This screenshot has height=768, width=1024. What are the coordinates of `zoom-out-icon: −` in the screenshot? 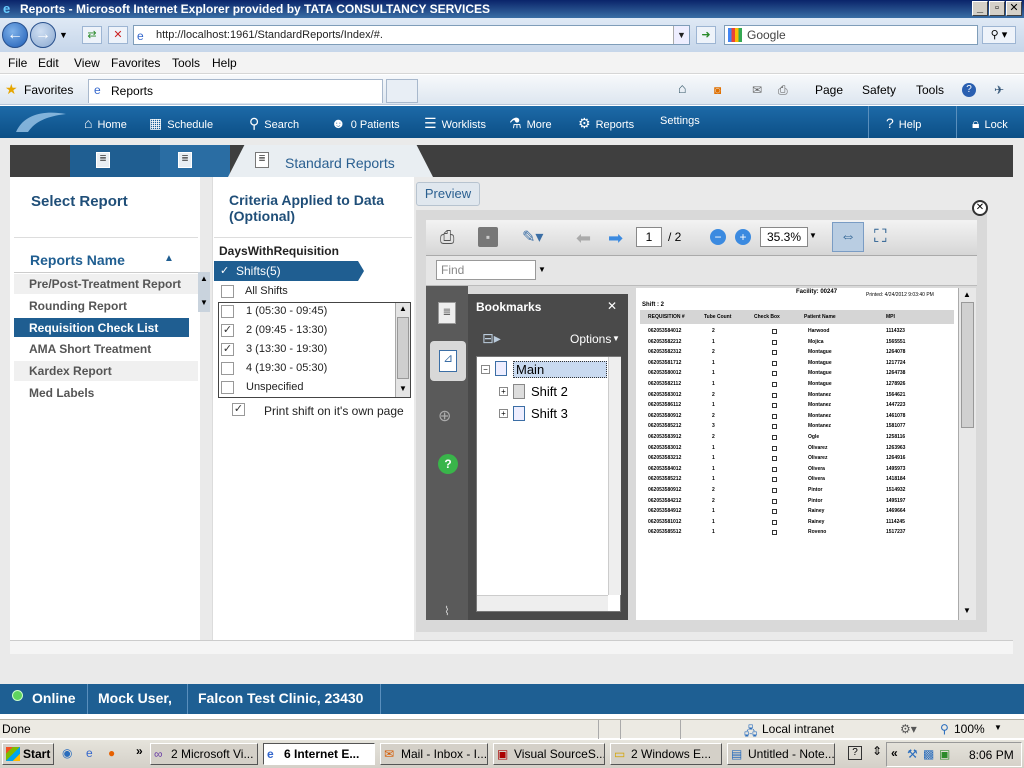 It's located at (718, 237).